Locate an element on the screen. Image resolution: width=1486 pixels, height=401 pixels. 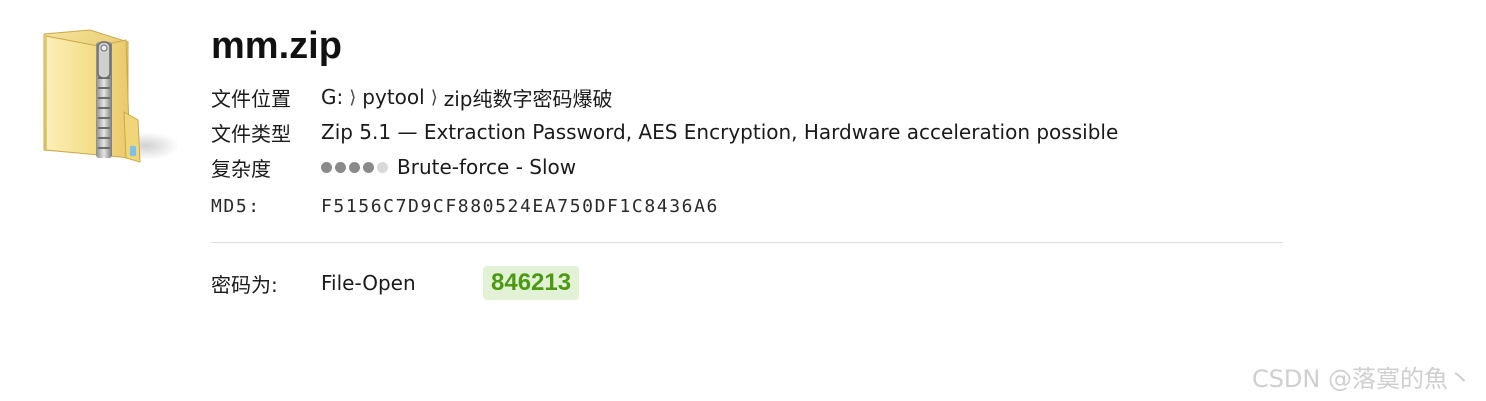
complexity-value: Brute-force - Slow is located at coordinates (448, 167).